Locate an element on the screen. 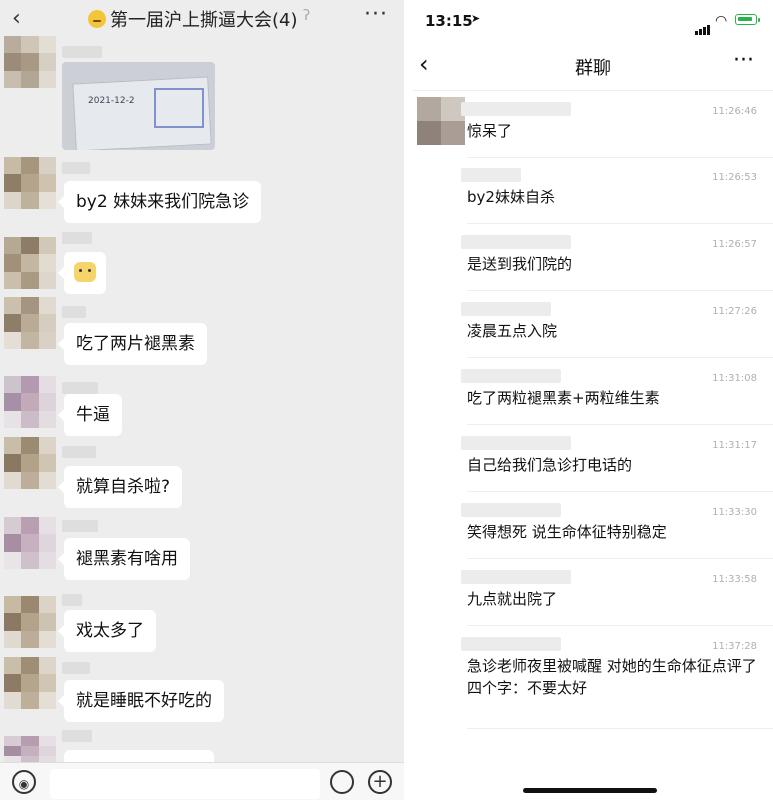  timestamp: 11:33:30 is located at coordinates (734, 512).